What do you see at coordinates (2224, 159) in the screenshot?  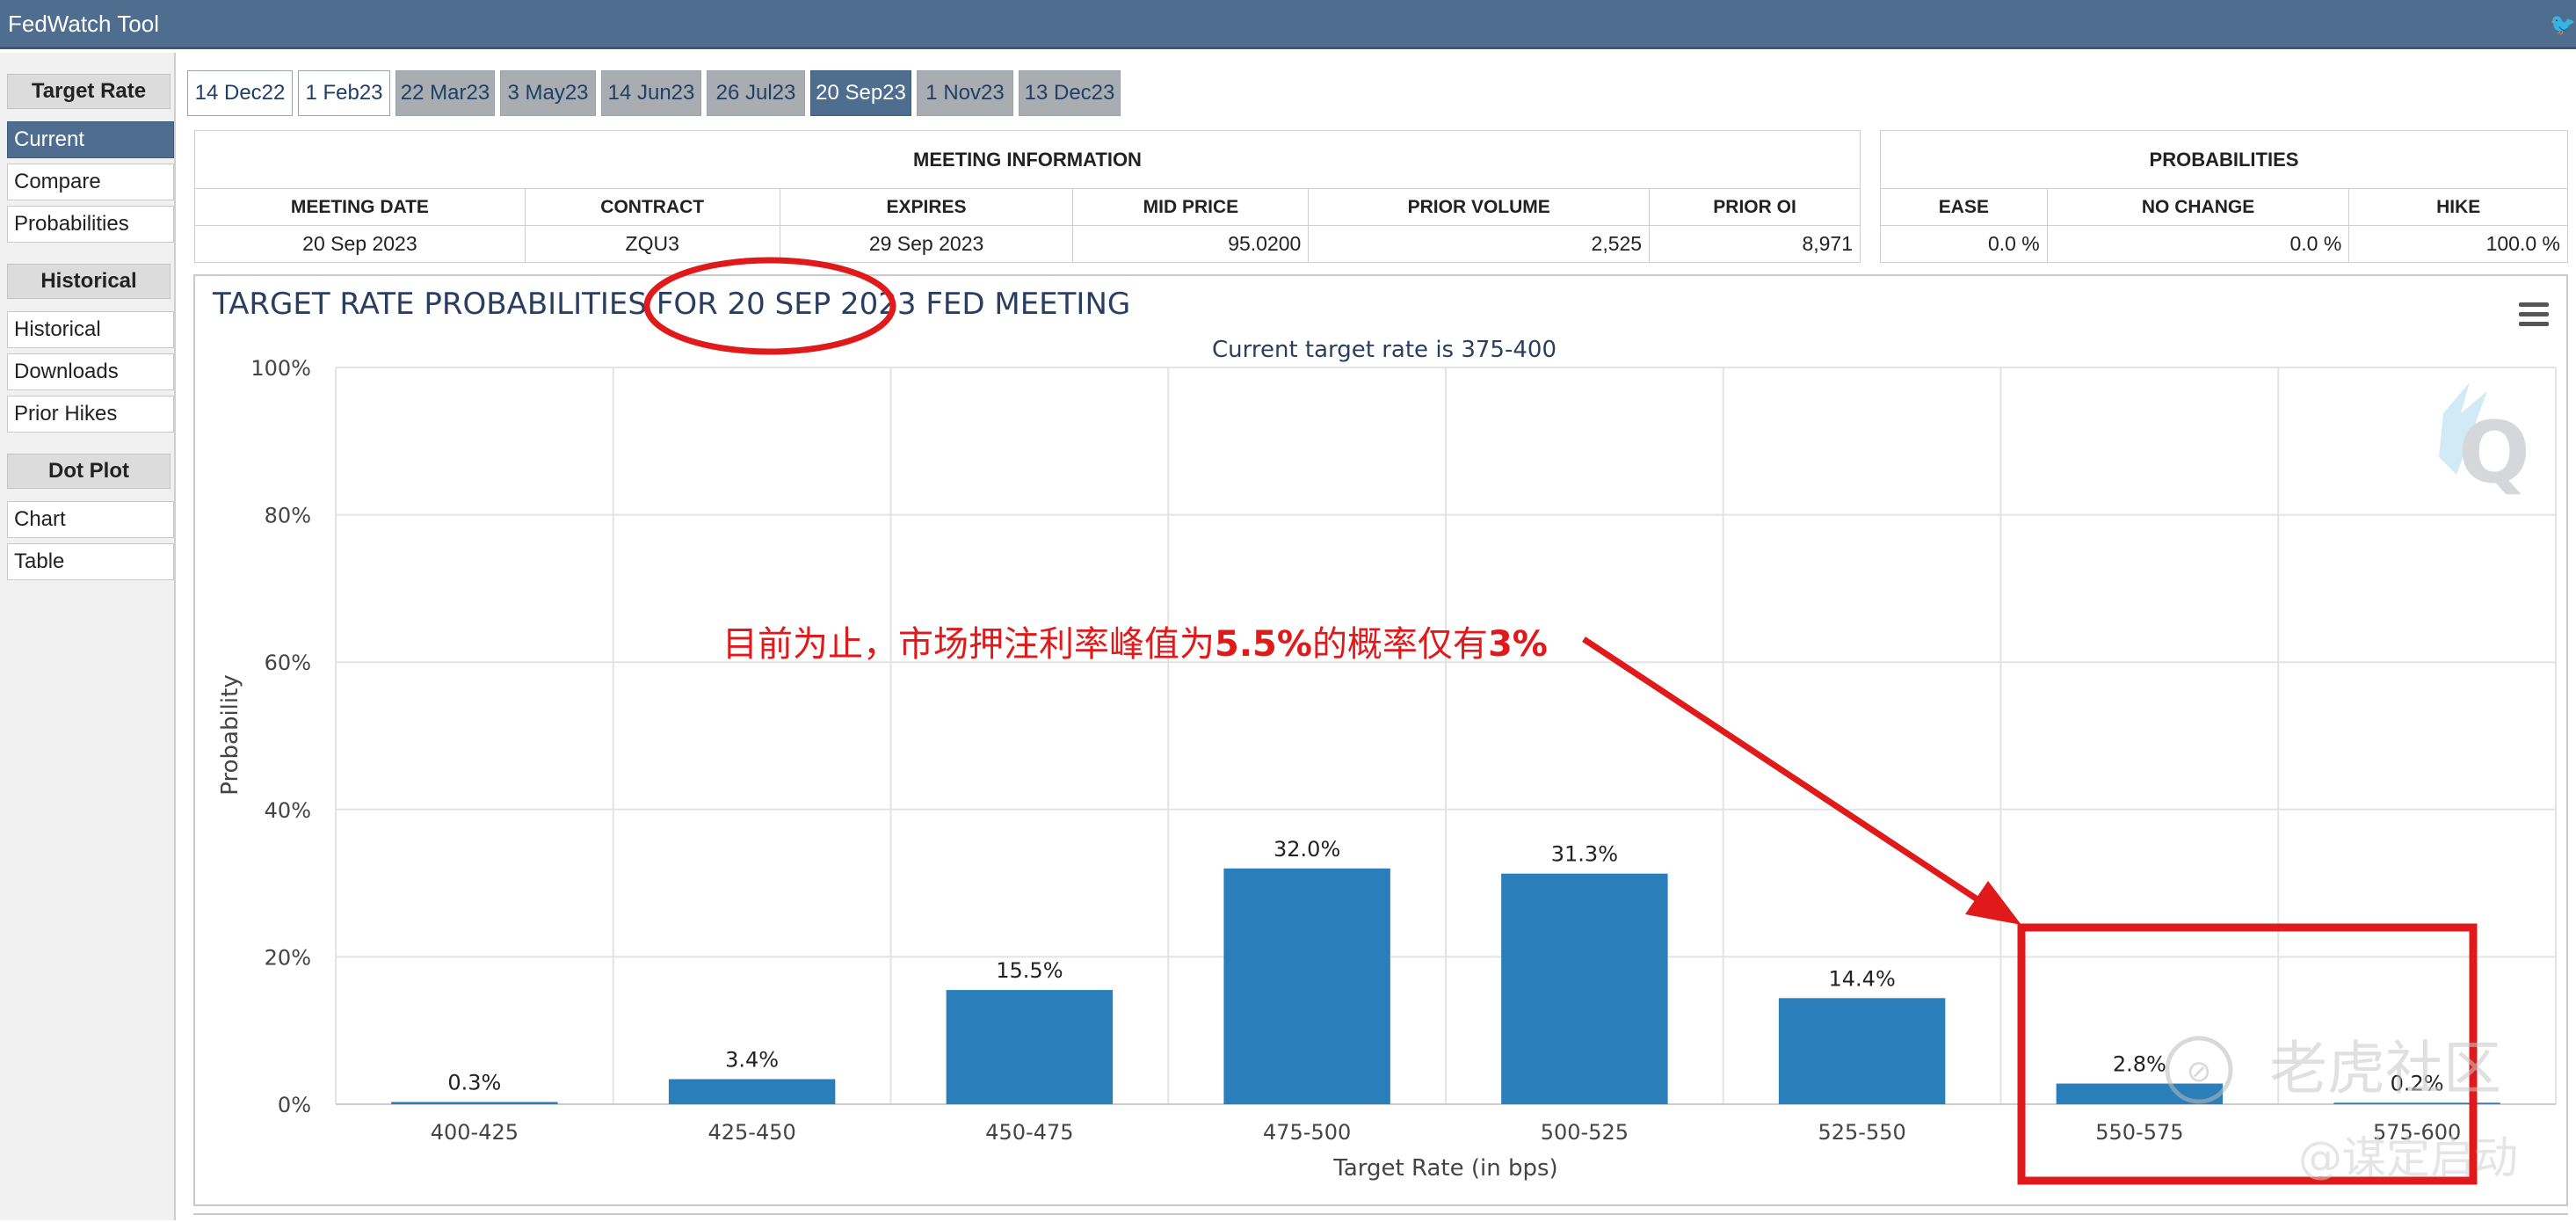 I see `probabilities-caption: PROBABILITIES` at bounding box center [2224, 159].